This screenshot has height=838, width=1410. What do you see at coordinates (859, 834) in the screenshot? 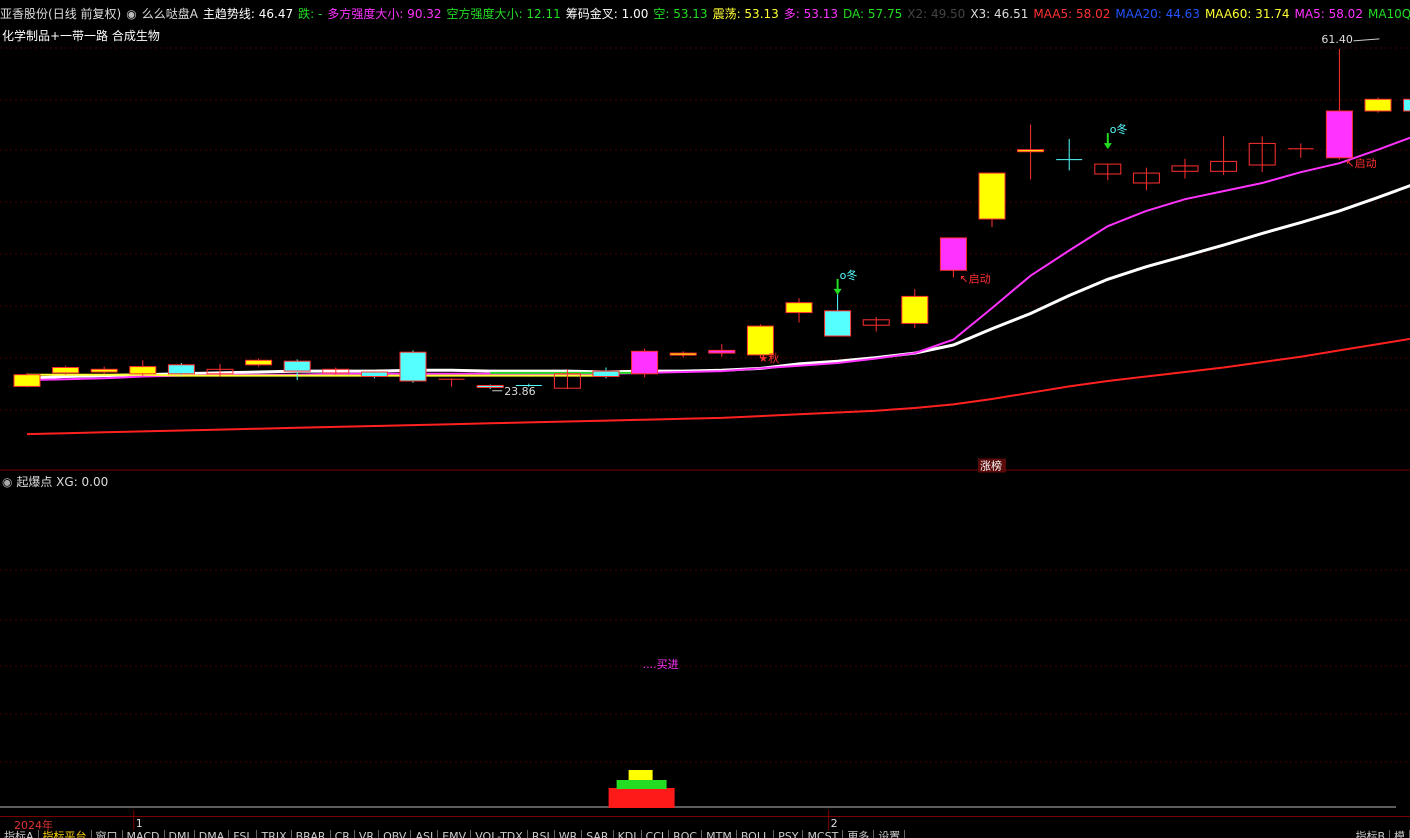
I see `tab-25: 更多` at bounding box center [859, 834].